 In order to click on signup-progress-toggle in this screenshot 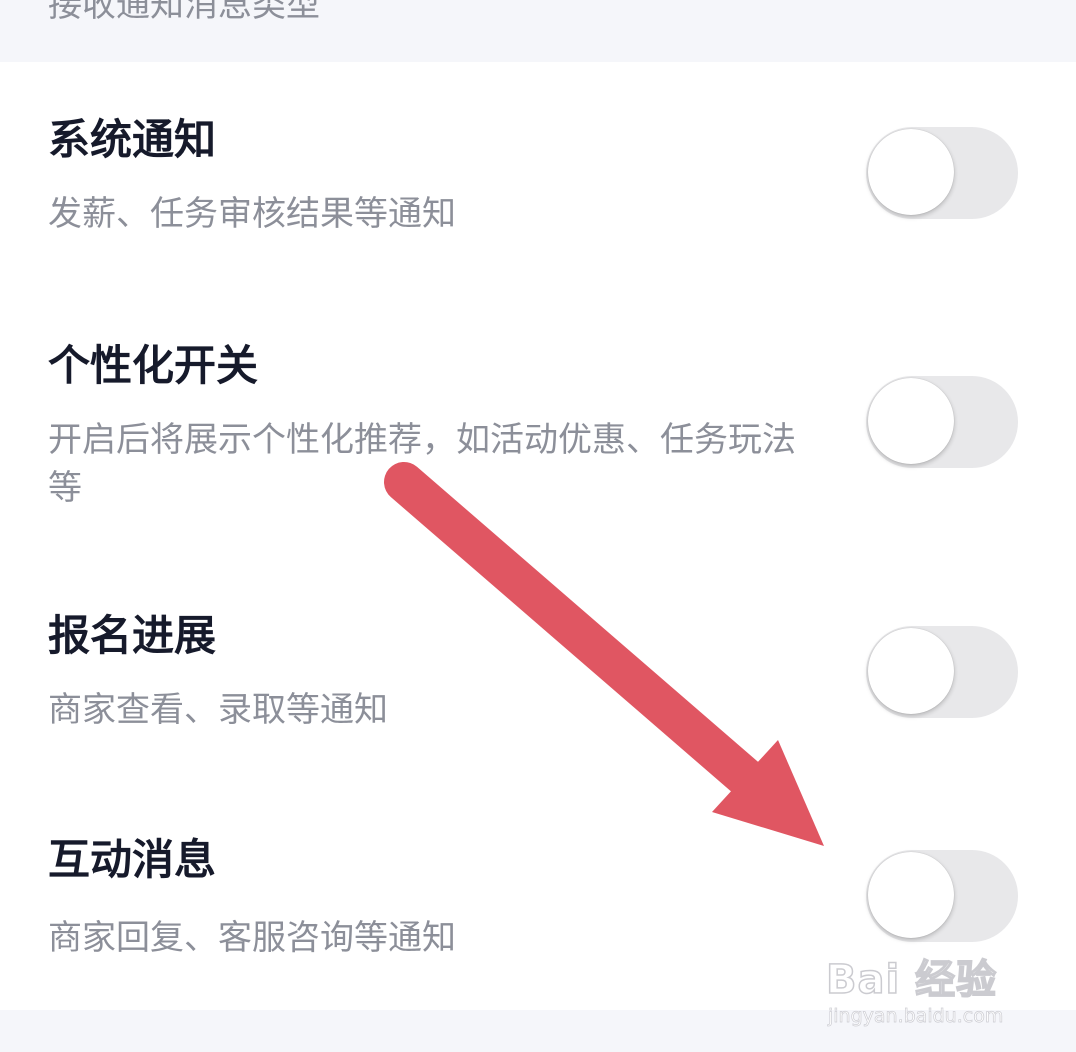, I will do `click(942, 672)`.